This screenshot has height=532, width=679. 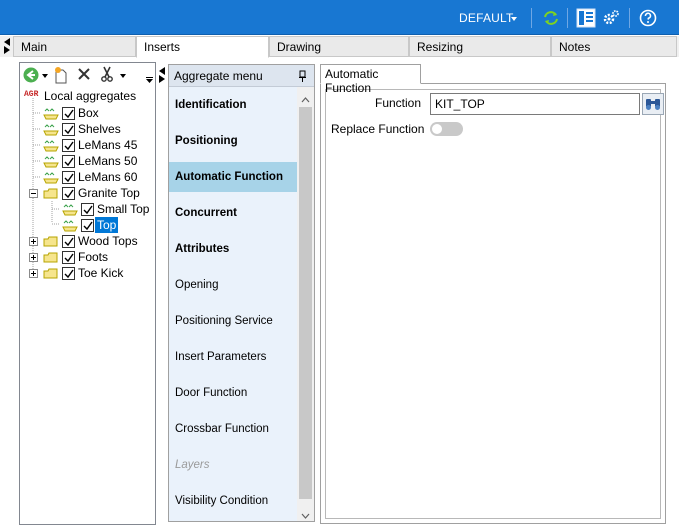 I want to click on tree-item: LeMans 45, so click(x=87, y=145).